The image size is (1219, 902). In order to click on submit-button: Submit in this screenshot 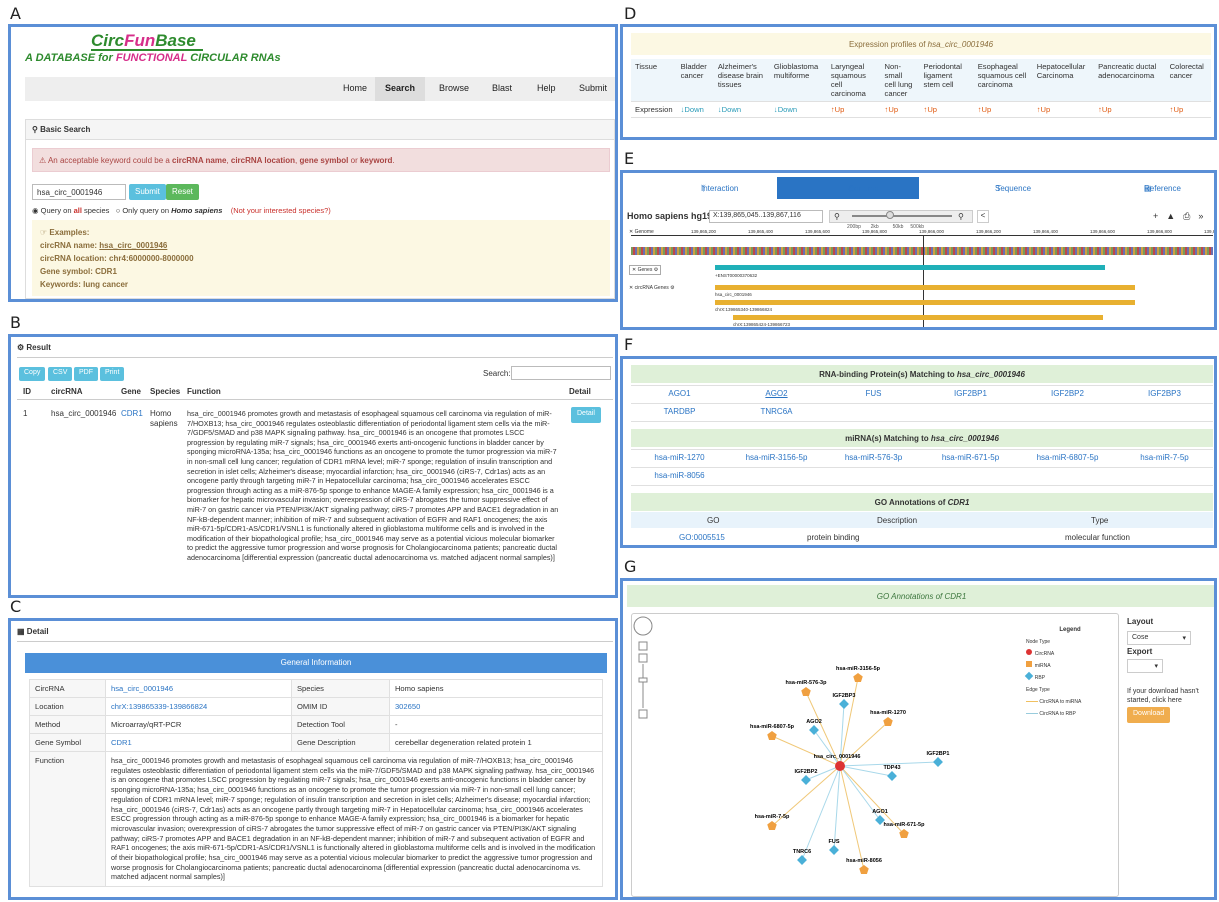, I will do `click(147, 192)`.